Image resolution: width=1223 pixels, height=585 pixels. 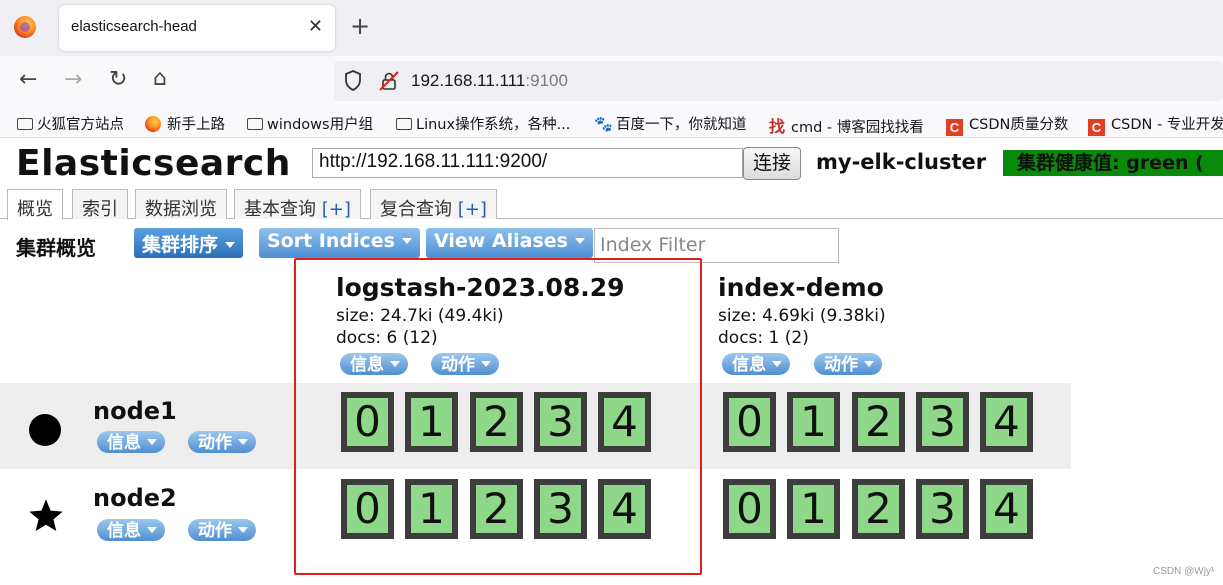 What do you see at coordinates (46, 515) in the screenshot?
I see `star-icon` at bounding box center [46, 515].